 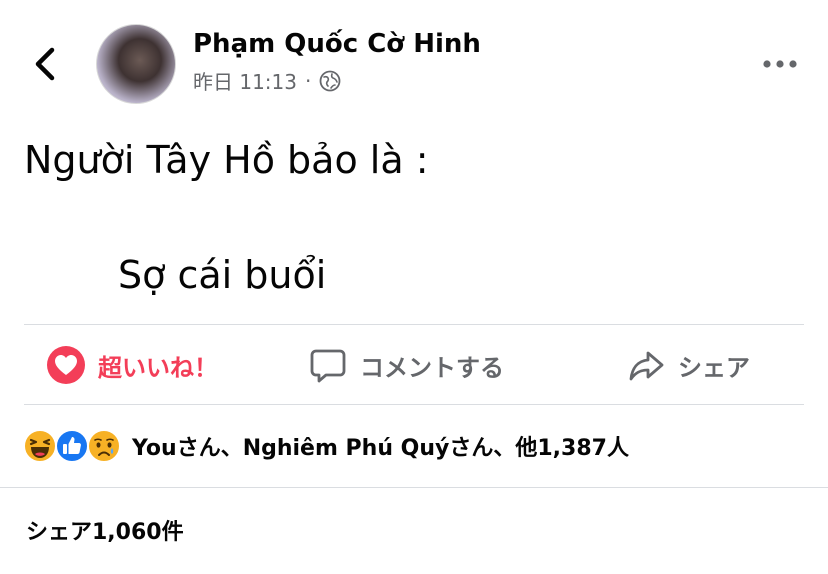 I want to click on globe-icon, so click(x=330, y=80).